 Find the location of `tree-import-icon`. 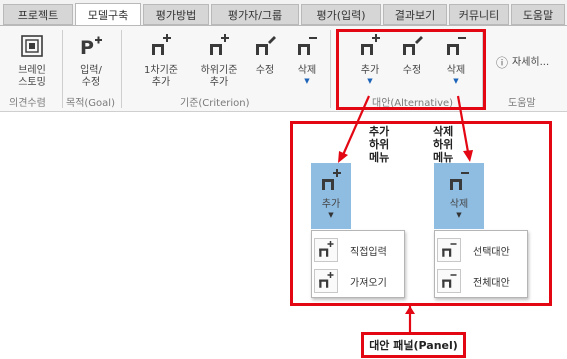

tree-import-icon is located at coordinates (326, 281).